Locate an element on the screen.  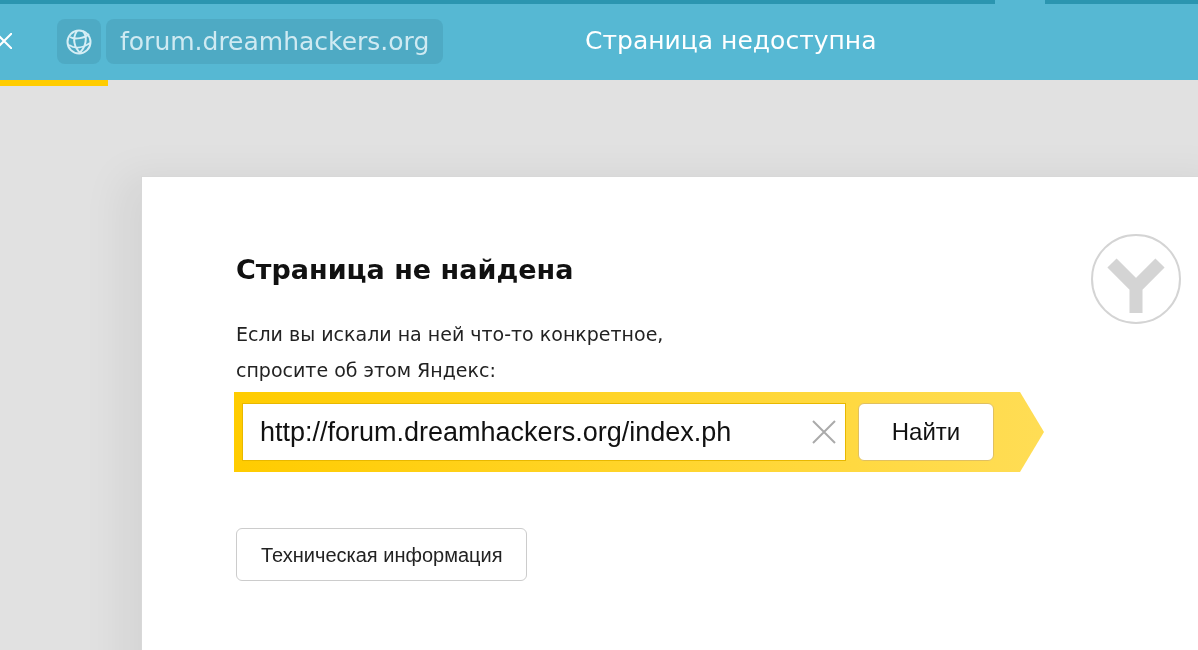
find-button: Найти is located at coordinates (926, 432).